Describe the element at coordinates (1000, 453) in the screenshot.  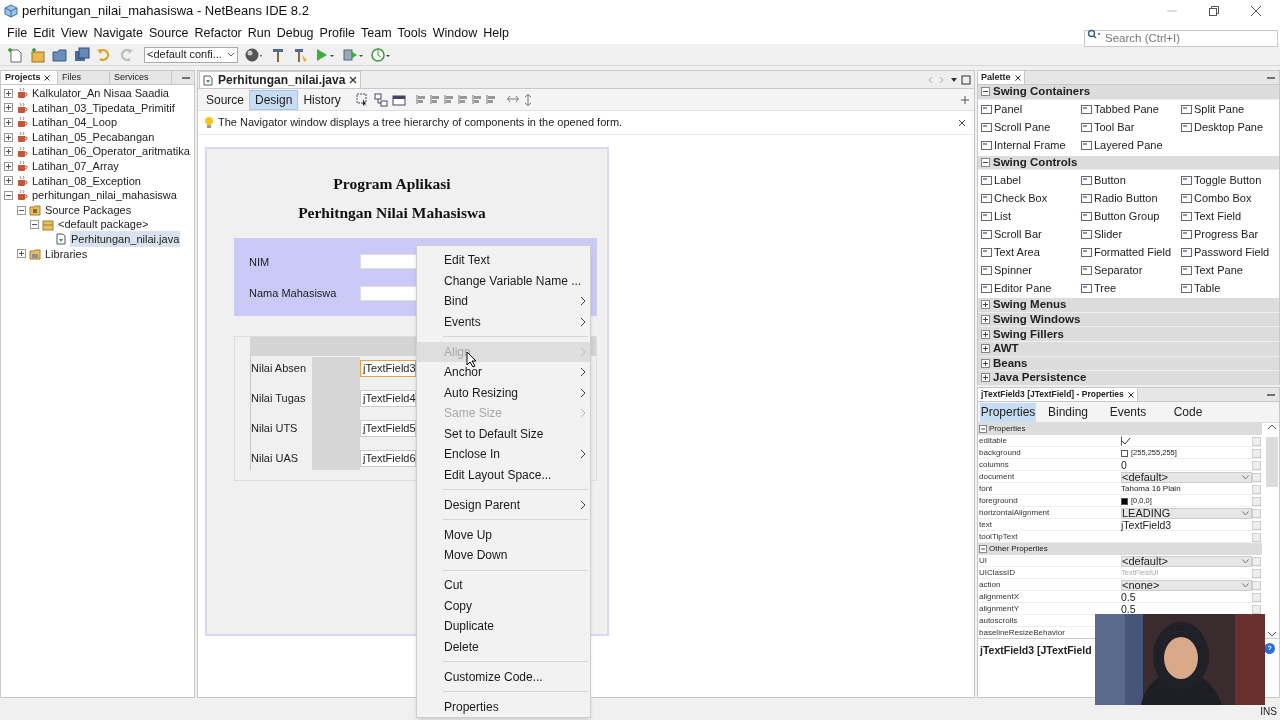
I see `property-name: background` at that location.